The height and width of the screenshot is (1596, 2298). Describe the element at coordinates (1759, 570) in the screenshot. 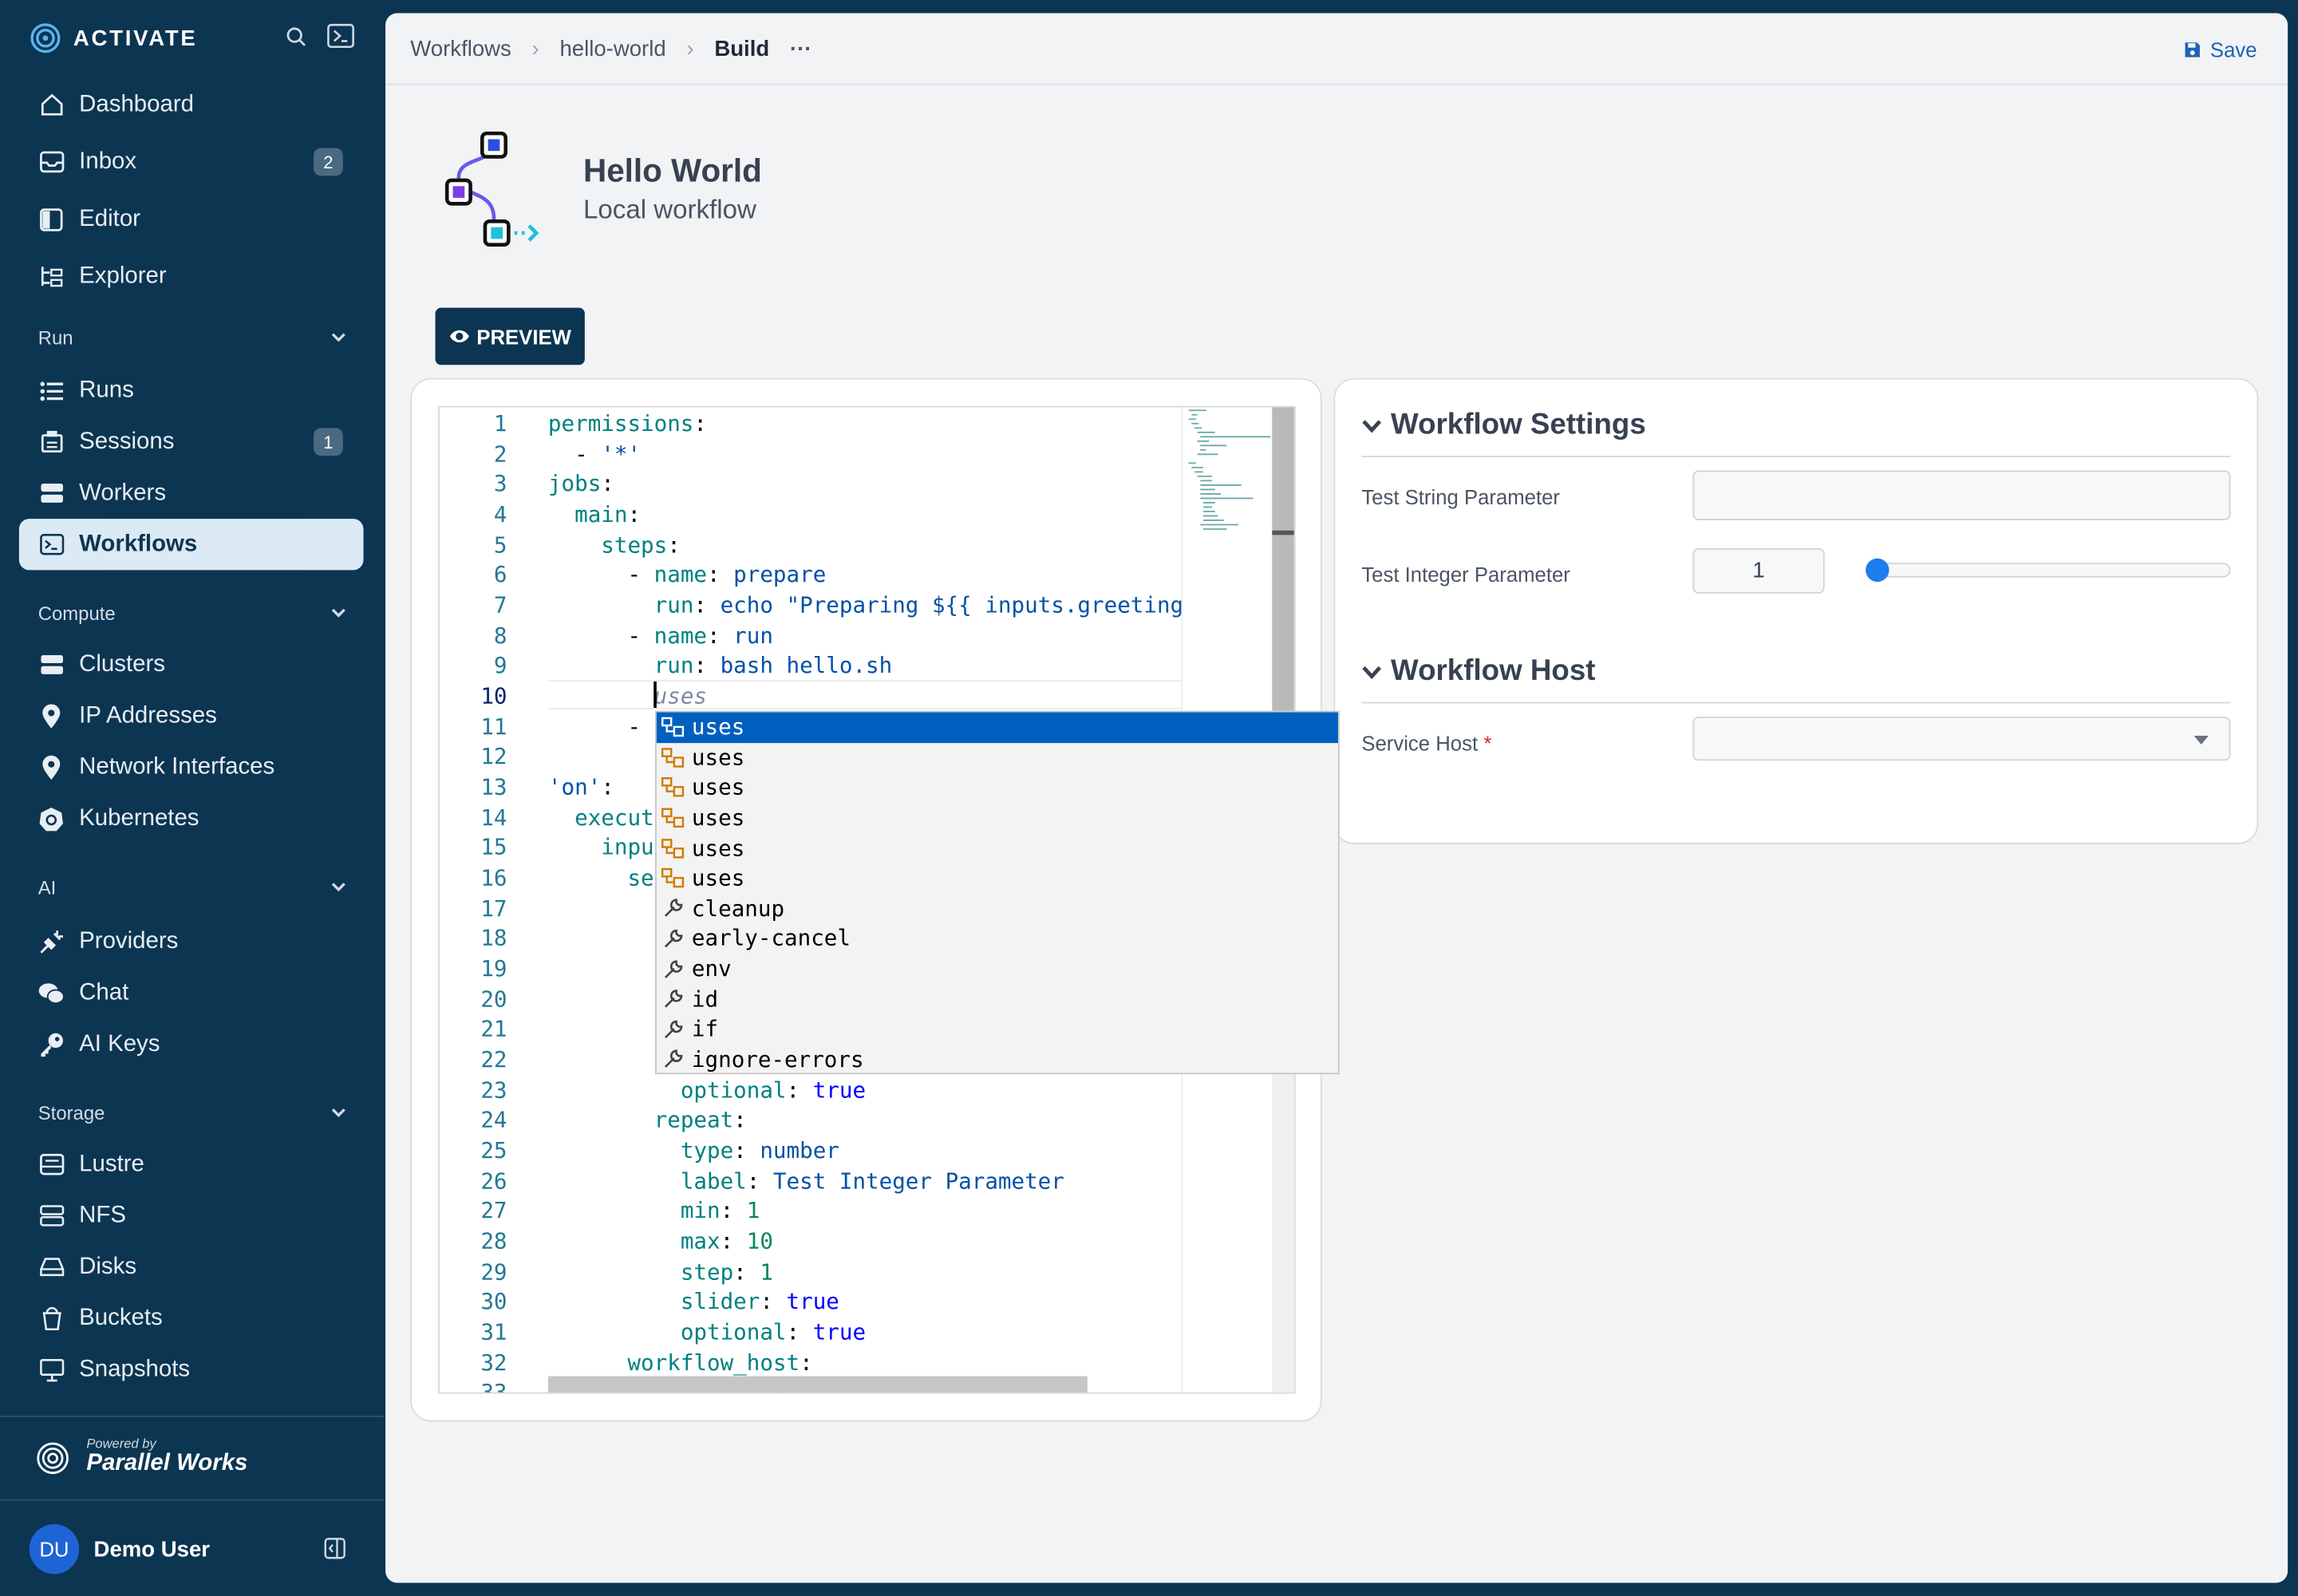

I see `test-integer-parameter-input: 1` at that location.